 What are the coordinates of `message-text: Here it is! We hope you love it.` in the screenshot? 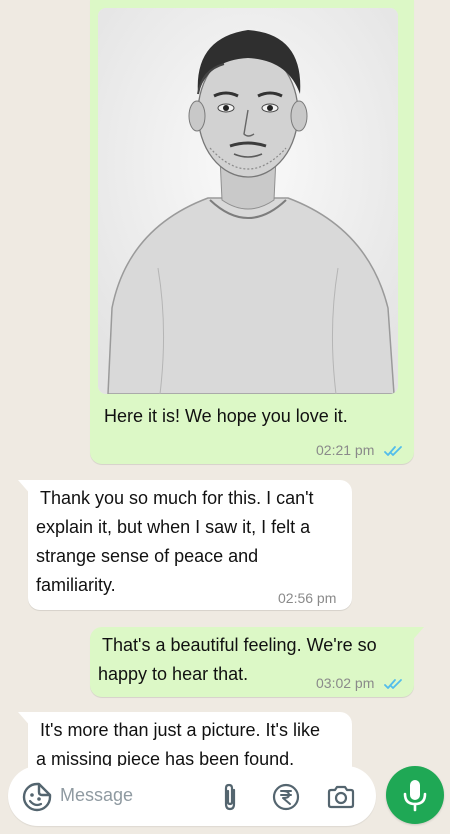 It's located at (226, 416).